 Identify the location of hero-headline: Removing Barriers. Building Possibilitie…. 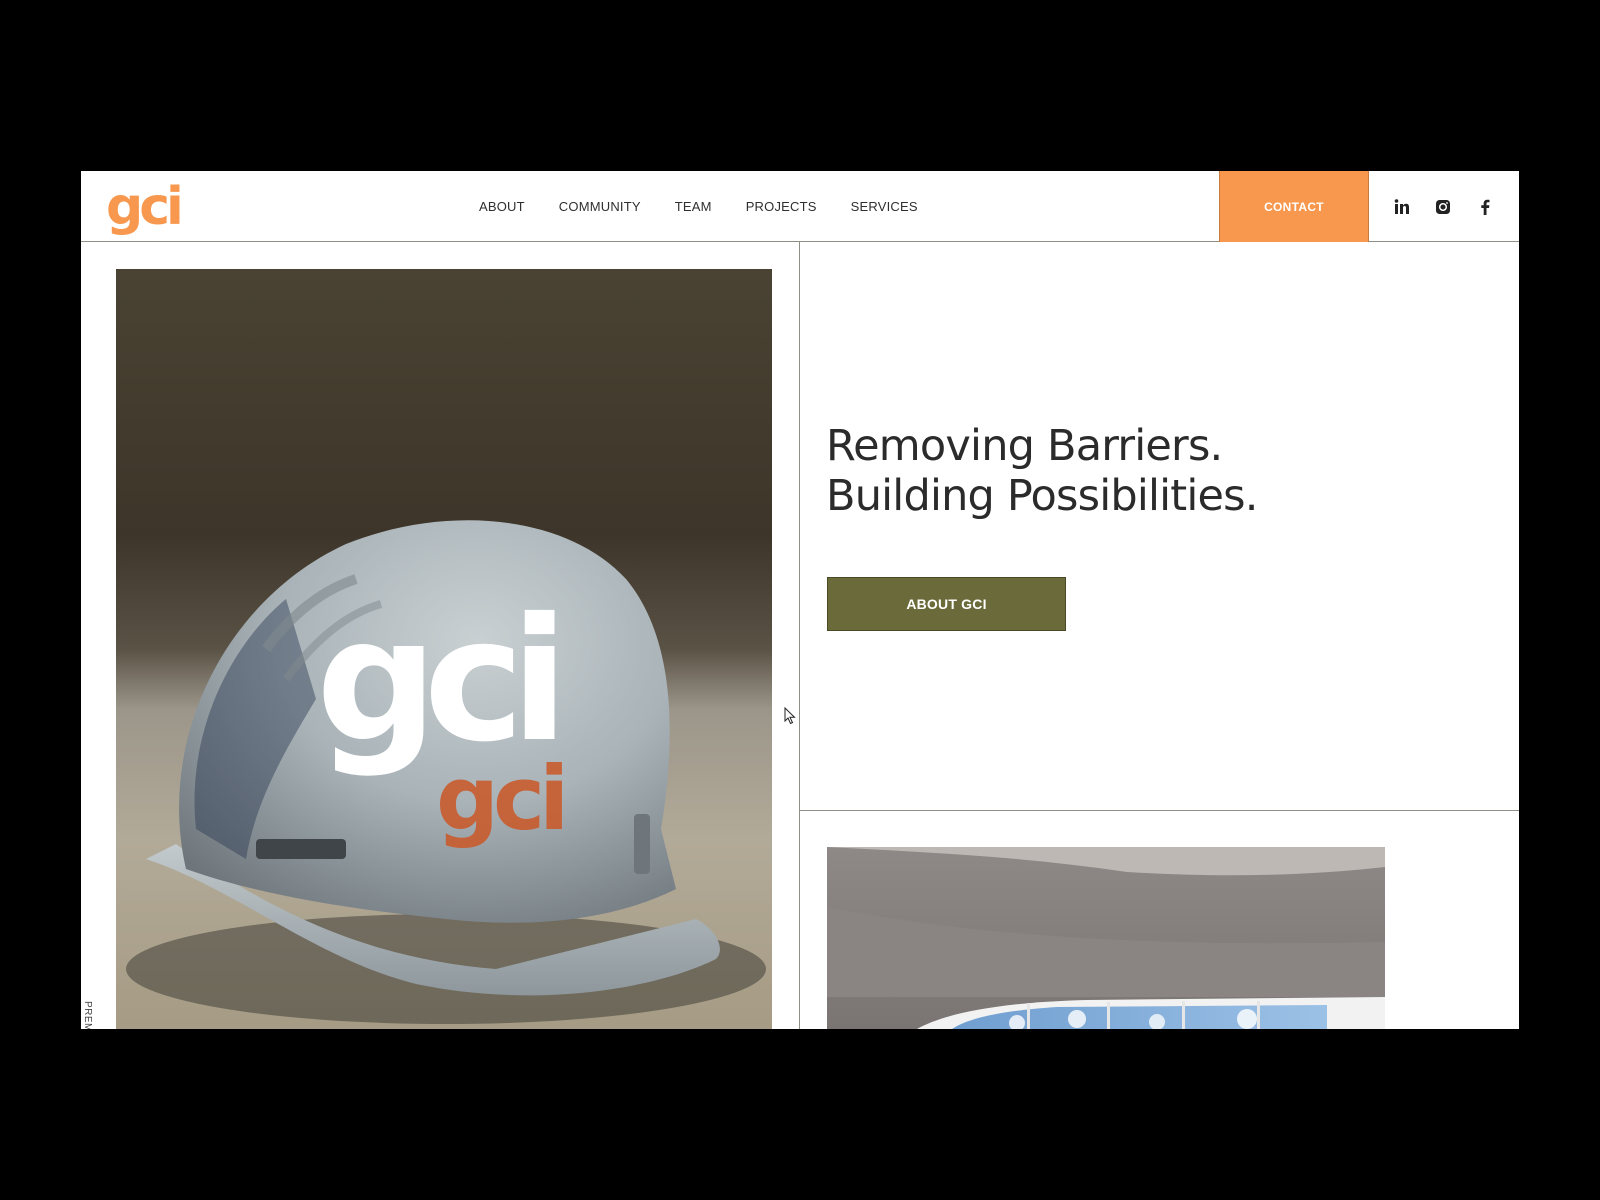
(1126, 471).